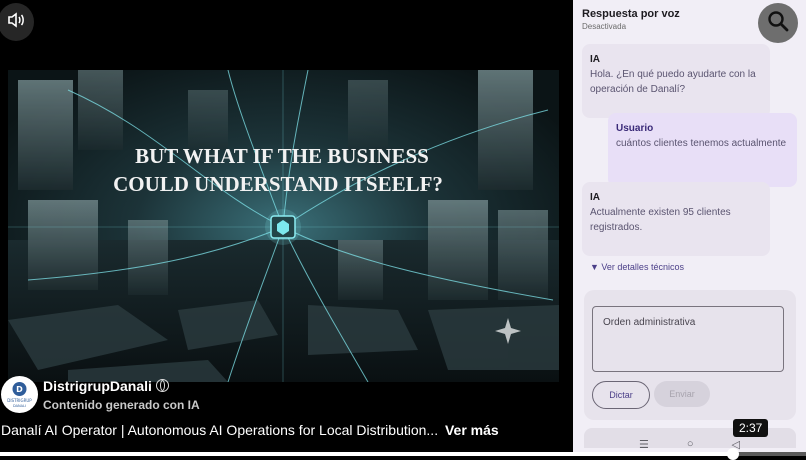 Image resolution: width=806 pixels, height=460 pixels. Describe the element at coordinates (637, 267) in the screenshot. I see `technical-details-toggle: ▼ Ver detalles técnicos` at that location.